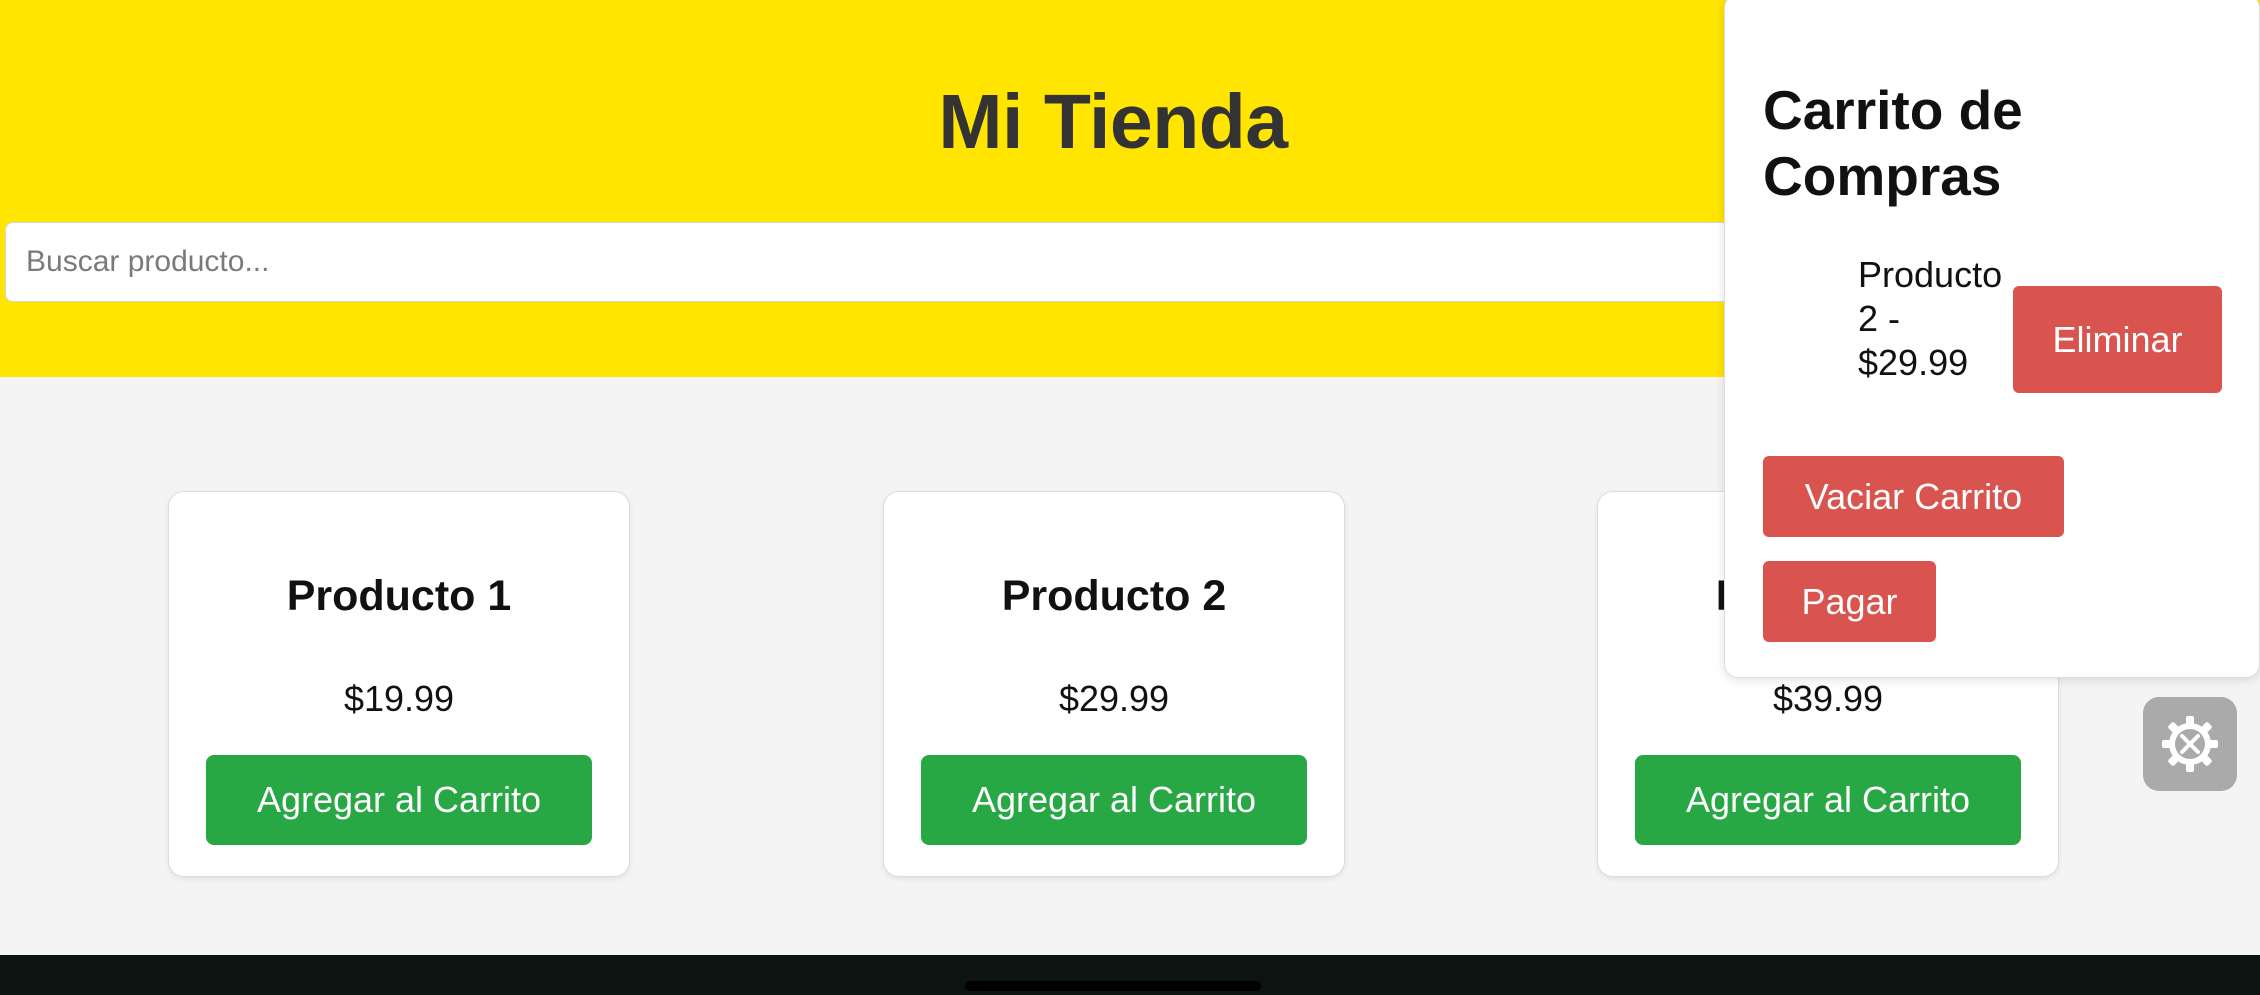 This screenshot has width=2260, height=995. Describe the element at coordinates (1114, 596) in the screenshot. I see `product-name: Producto 2` at that location.